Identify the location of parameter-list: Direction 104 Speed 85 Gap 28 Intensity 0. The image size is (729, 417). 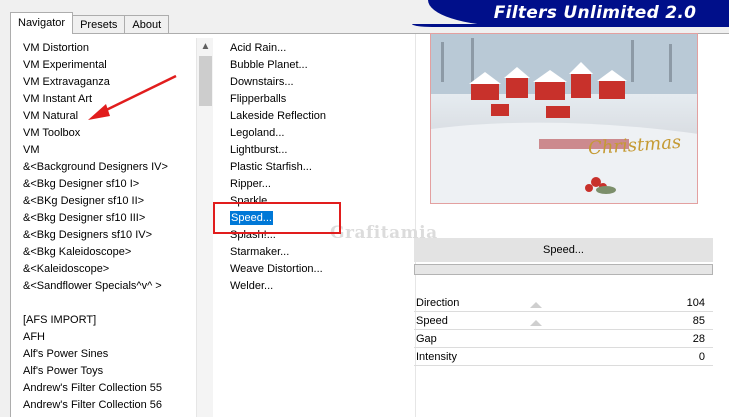
(563, 330).